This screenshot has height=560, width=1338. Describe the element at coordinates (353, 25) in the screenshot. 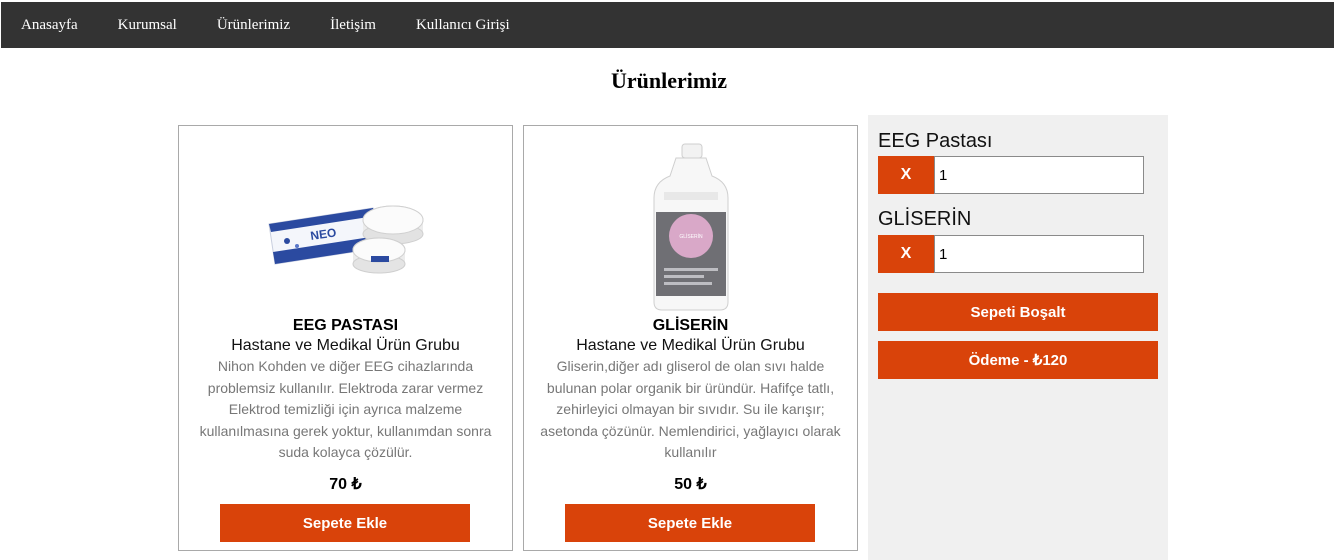

I see `nav-link-contact: İletişim` at that location.